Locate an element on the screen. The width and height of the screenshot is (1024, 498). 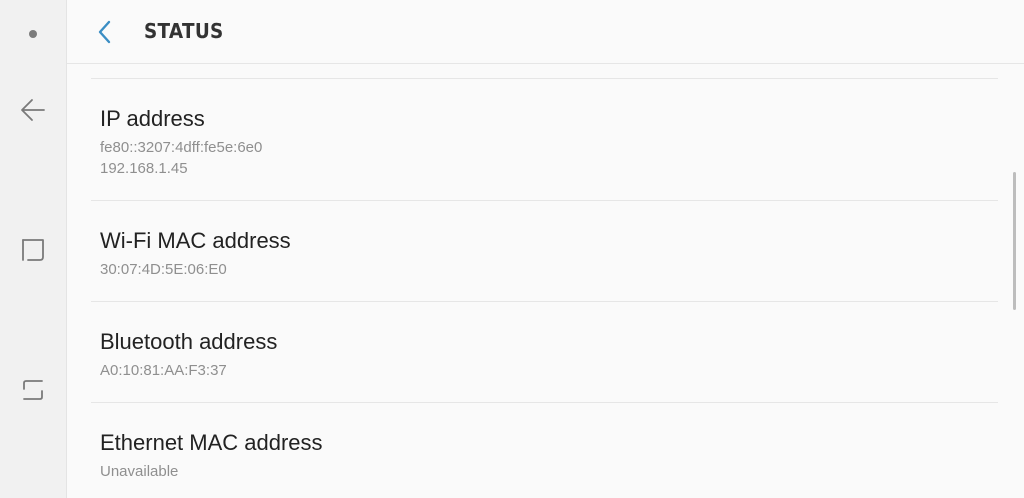
recent-apps-icon is located at coordinates (33, 250).